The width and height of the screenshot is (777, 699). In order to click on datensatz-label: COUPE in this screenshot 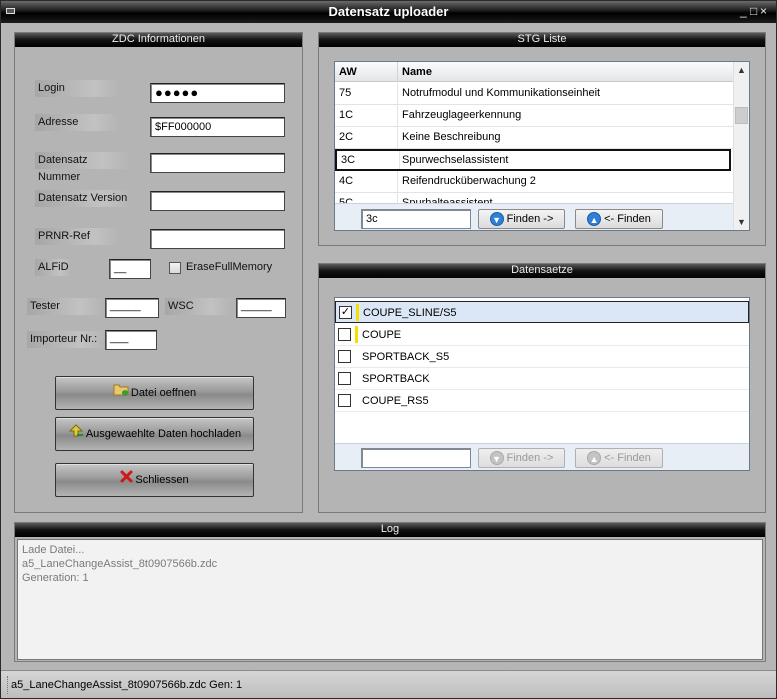, I will do `click(382, 335)`.